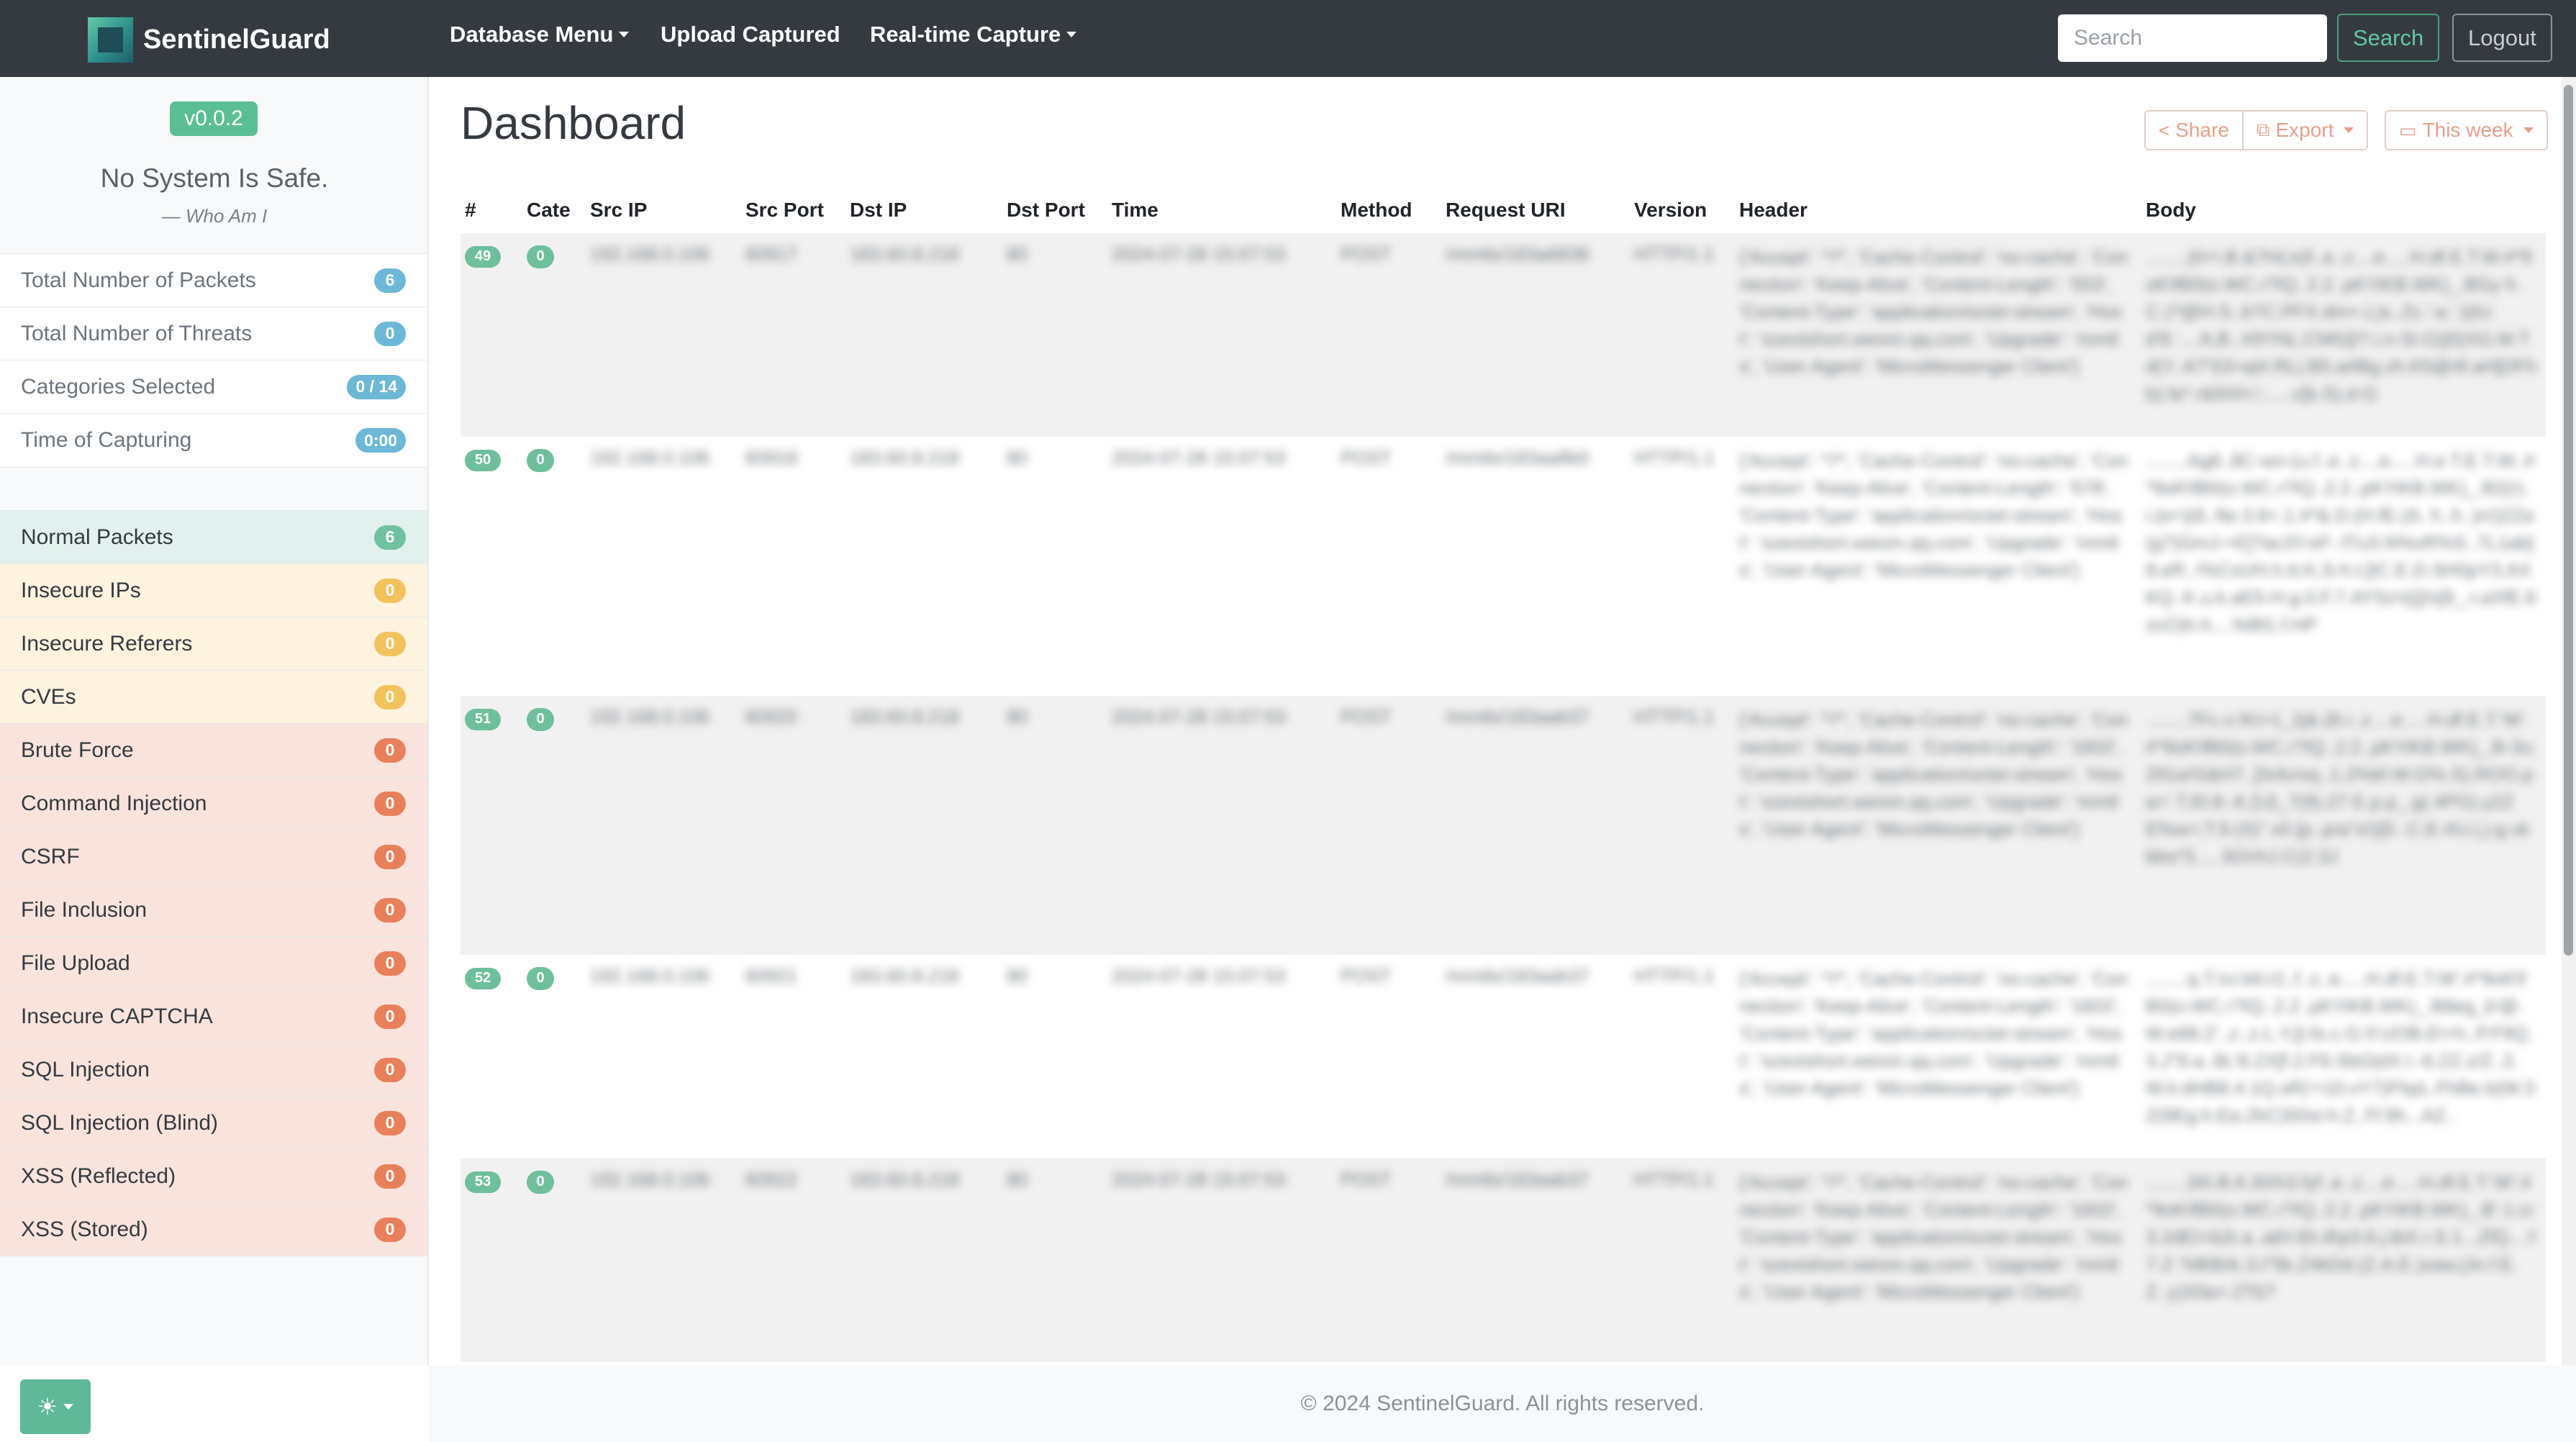 The height and width of the screenshot is (1442, 2576). Describe the element at coordinates (77, 750) in the screenshot. I see `category-label: Brute Force` at that location.